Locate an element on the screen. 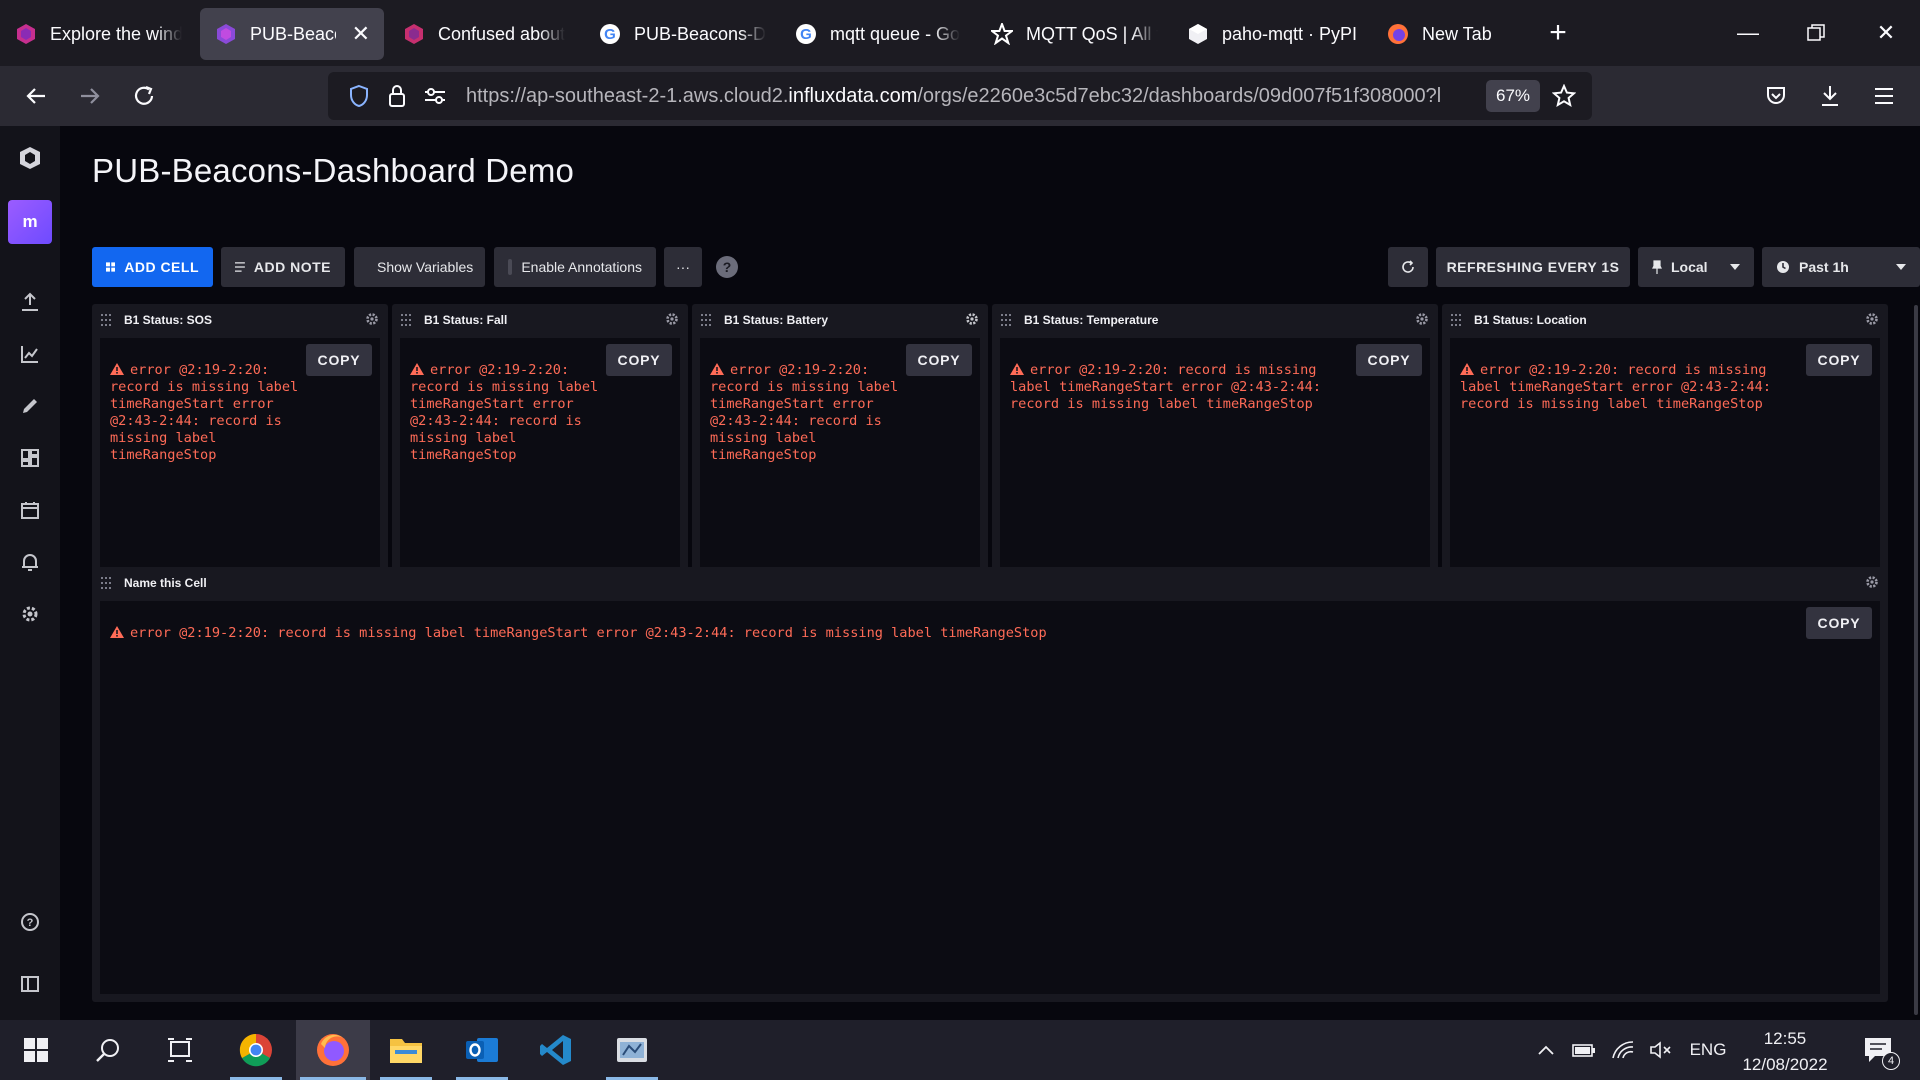 This screenshot has width=1920, height=1080. influx-logo-icon is located at coordinates (30, 158).